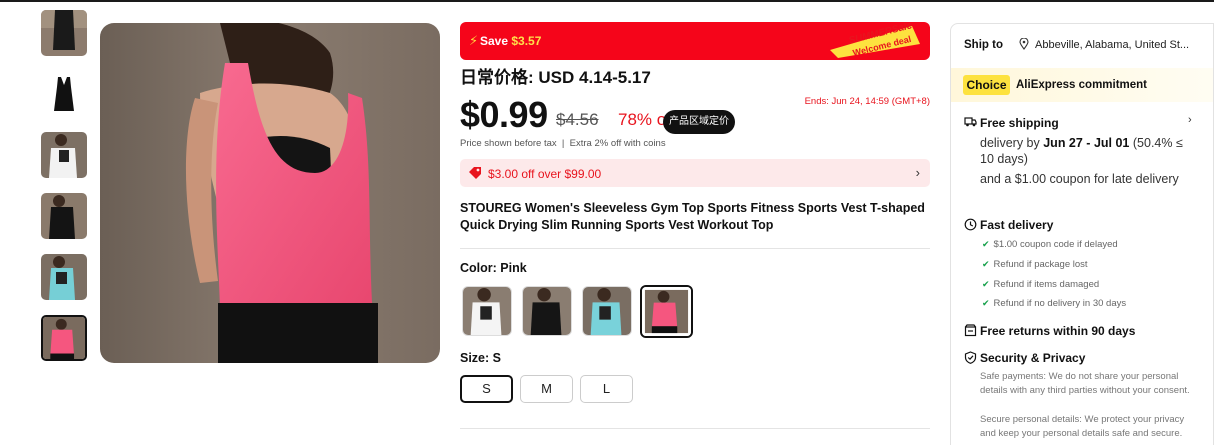  Describe the element at coordinates (695, 173) in the screenshot. I see `coupon-bar: $3.00 off over $99.00 ›` at that location.